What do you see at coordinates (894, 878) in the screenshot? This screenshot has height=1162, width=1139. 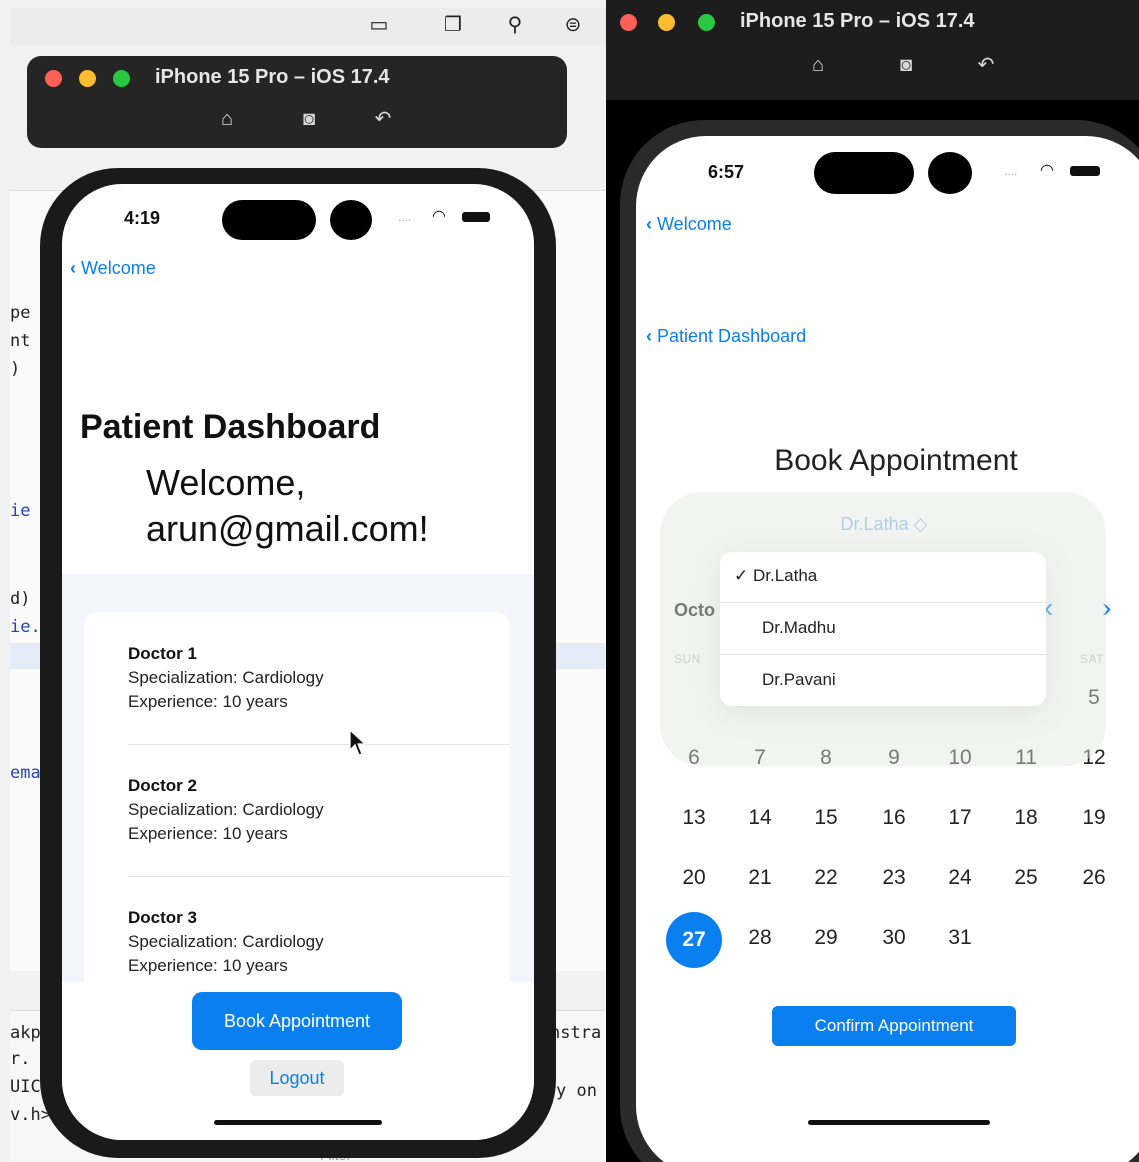 I see `calendar-day: 23` at bounding box center [894, 878].